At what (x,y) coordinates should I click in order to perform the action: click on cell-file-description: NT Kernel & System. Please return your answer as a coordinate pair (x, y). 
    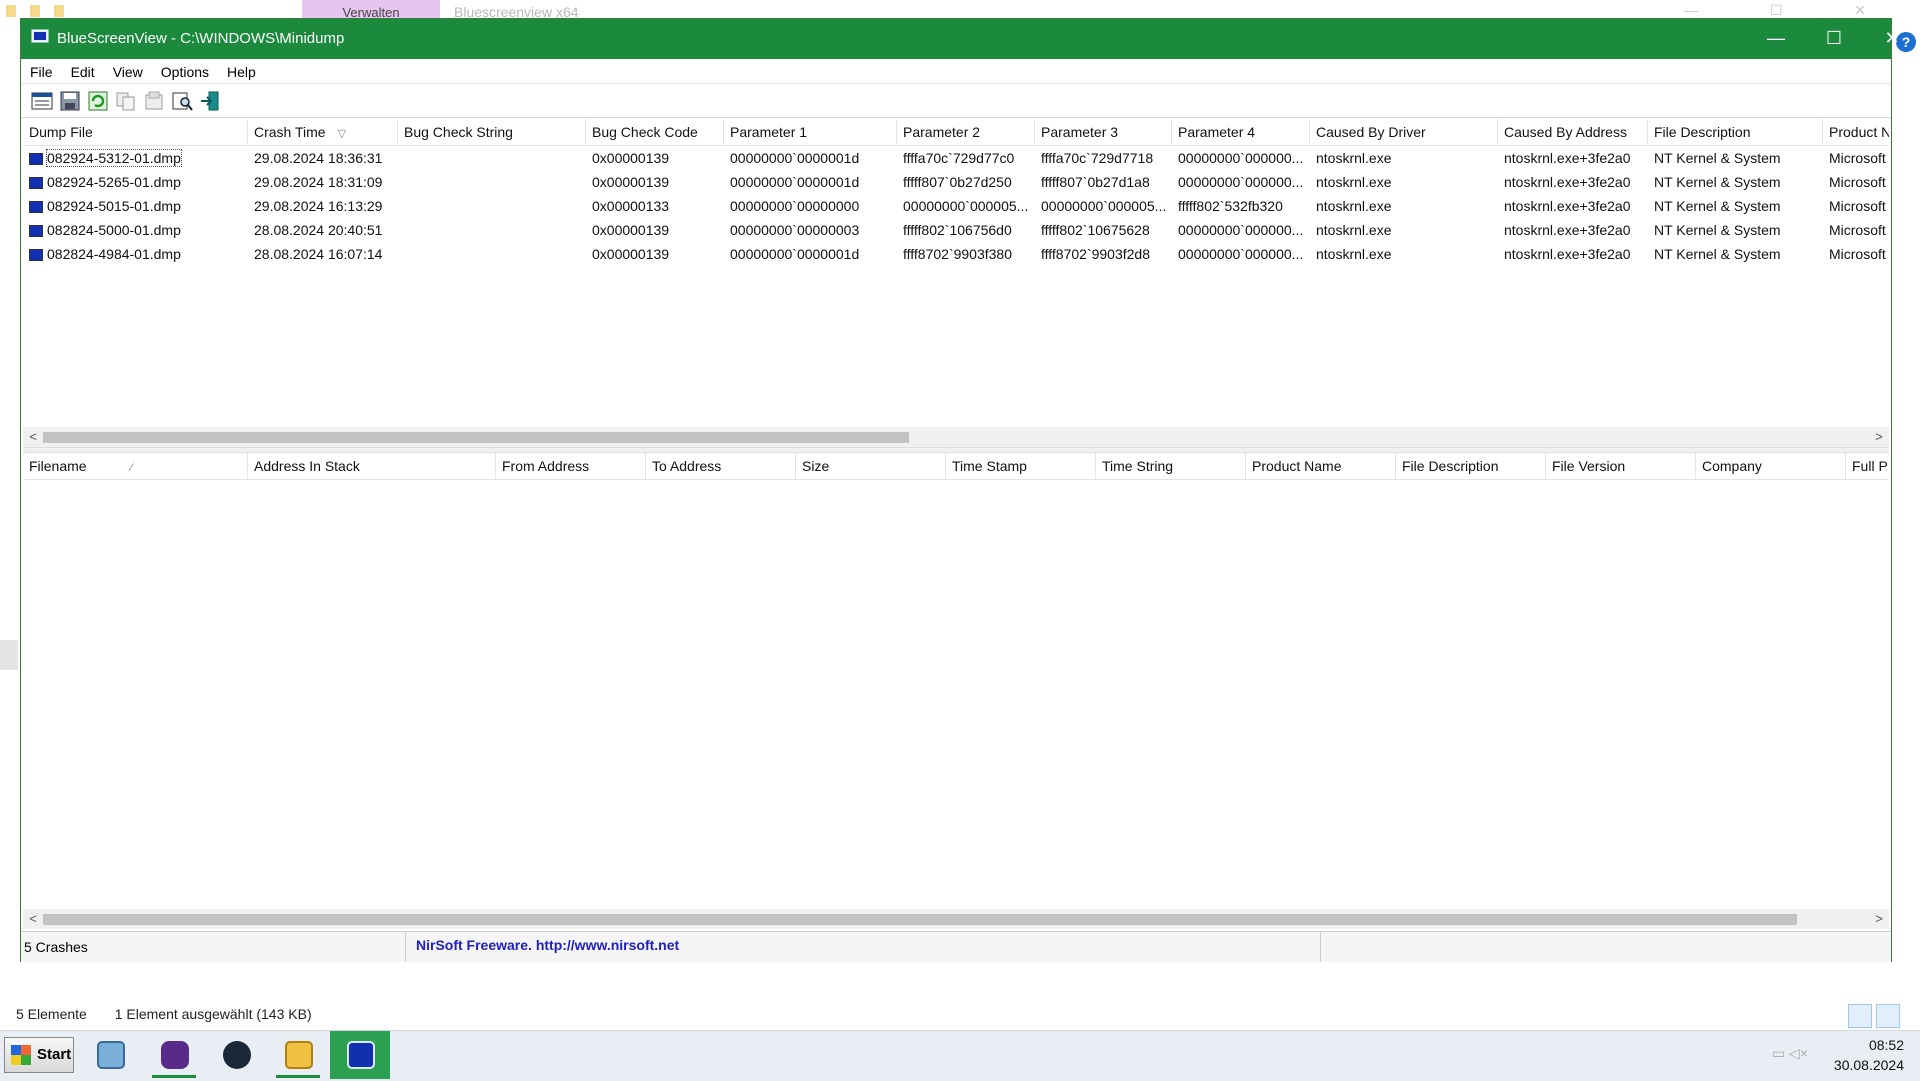
    Looking at the image, I should click on (1735, 206).